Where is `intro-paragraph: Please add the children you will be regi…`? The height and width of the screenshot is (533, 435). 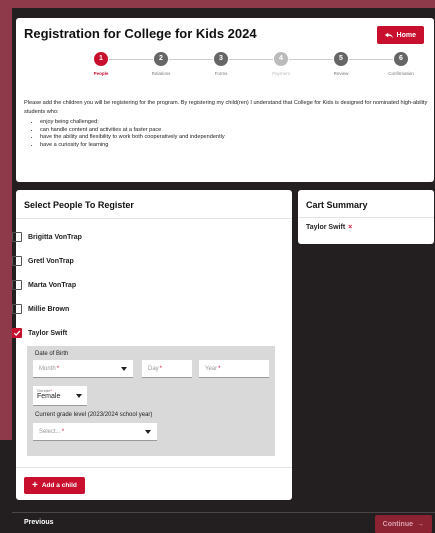 intro-paragraph: Please add the children you will be regi… is located at coordinates (226, 107).